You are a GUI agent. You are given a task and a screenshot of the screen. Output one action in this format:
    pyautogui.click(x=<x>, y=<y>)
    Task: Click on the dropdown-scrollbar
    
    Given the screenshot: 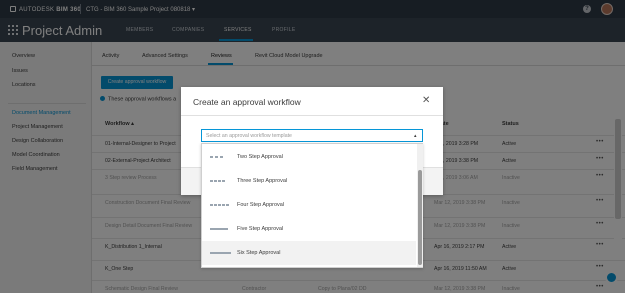 What is the action you would take?
    pyautogui.click(x=420, y=205)
    